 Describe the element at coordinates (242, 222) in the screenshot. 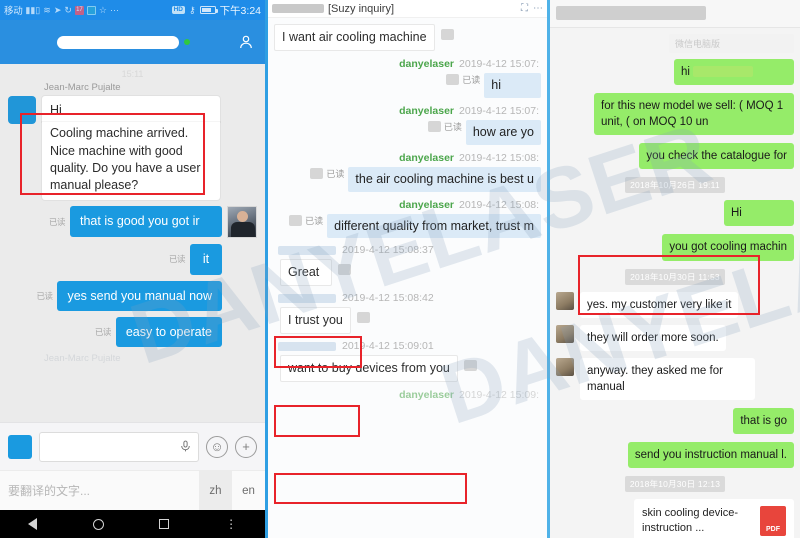

I see `avatar-photo` at that location.